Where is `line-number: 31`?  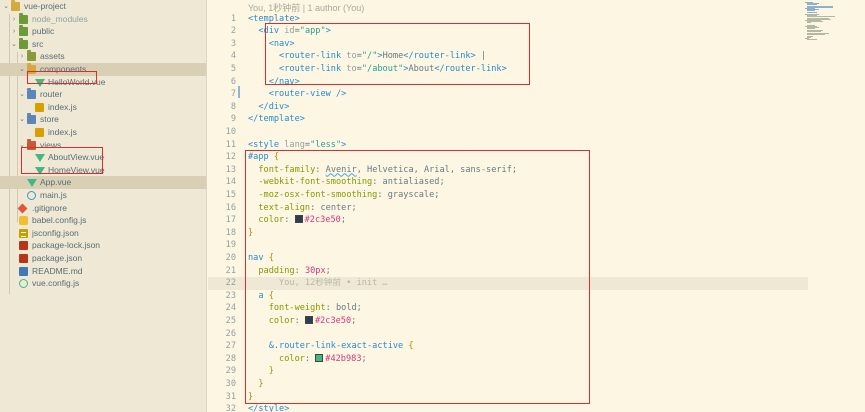
line-number: 31 is located at coordinates (230, 396).